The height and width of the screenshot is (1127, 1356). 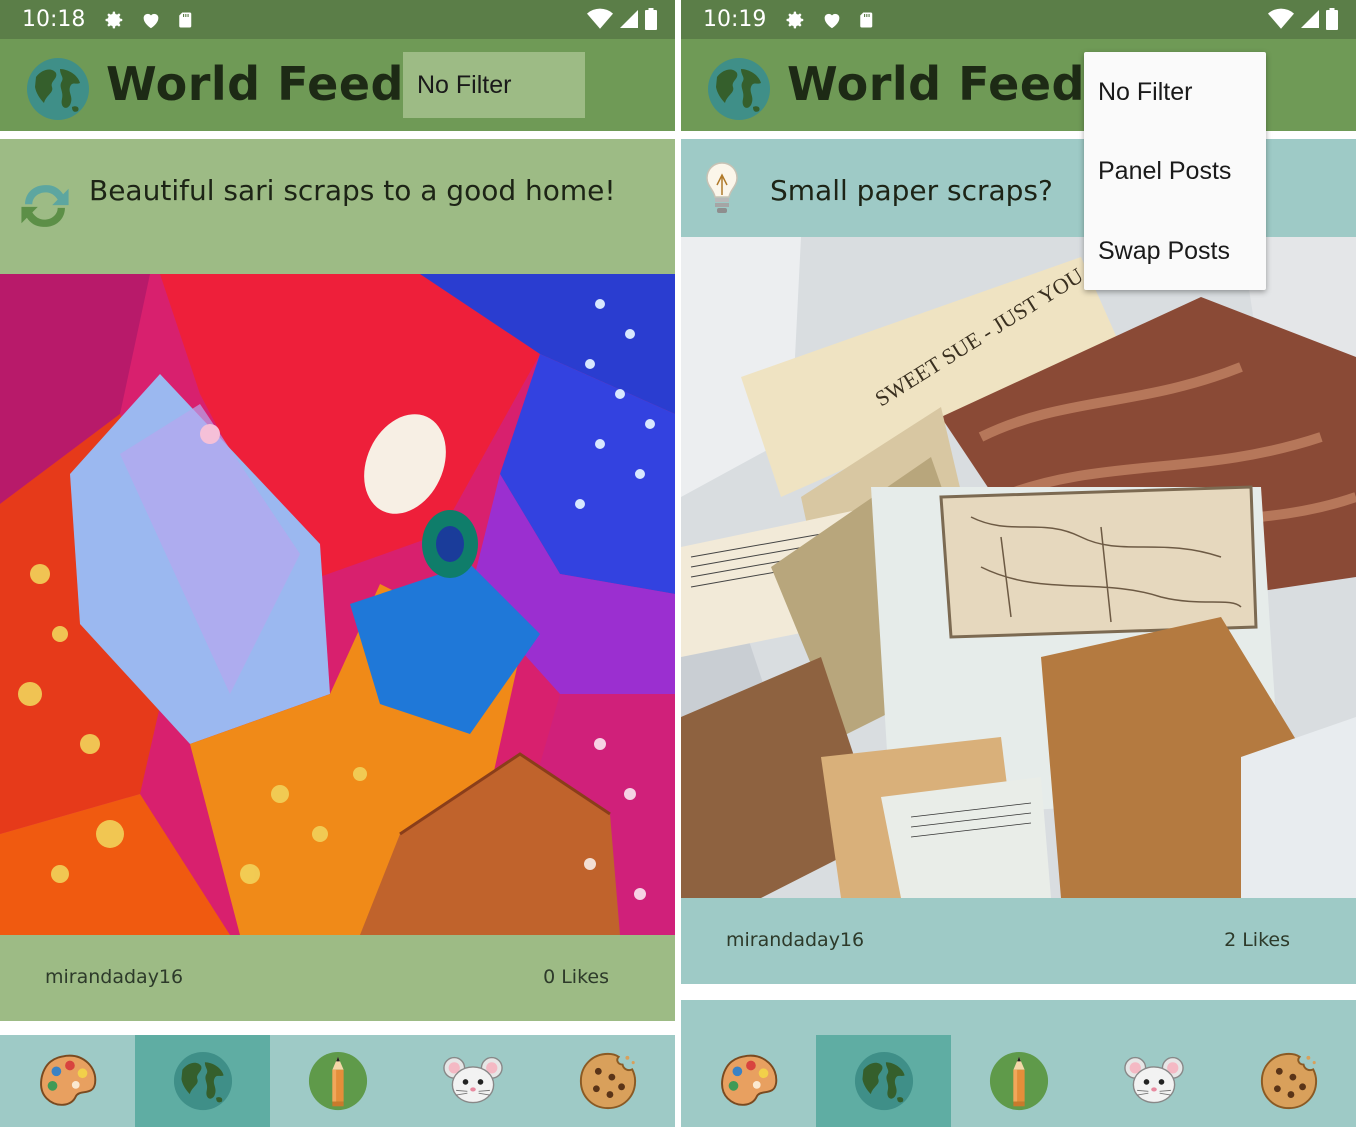 I want to click on app-bar: World Feed No Filter, so click(x=337, y=85).